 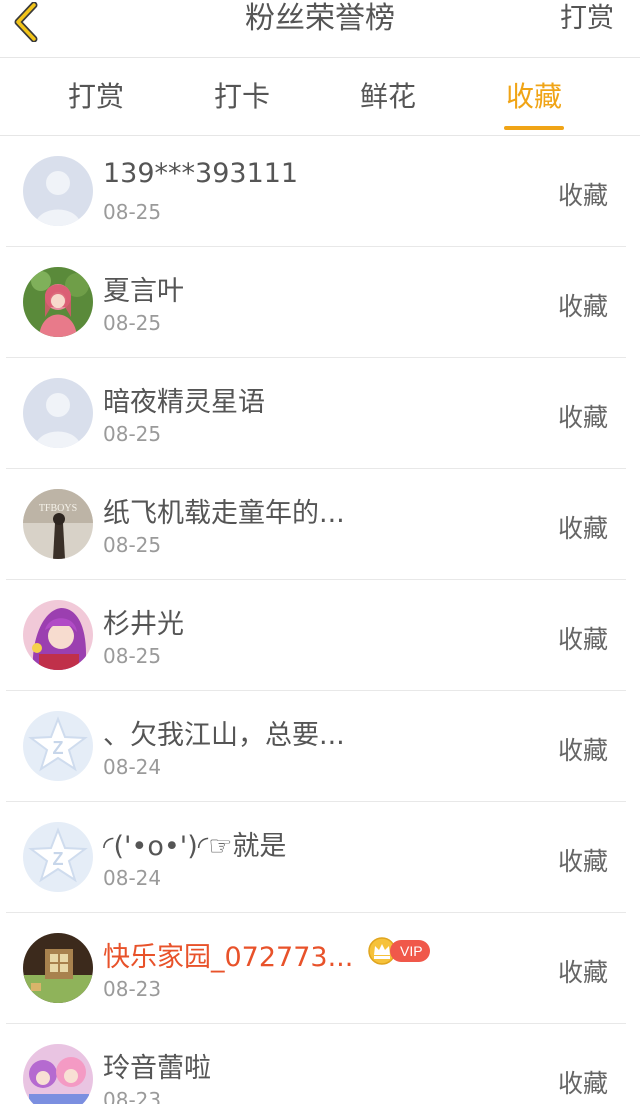 I want to click on page-title: 粉丝荣誉榜, so click(x=320, y=18).